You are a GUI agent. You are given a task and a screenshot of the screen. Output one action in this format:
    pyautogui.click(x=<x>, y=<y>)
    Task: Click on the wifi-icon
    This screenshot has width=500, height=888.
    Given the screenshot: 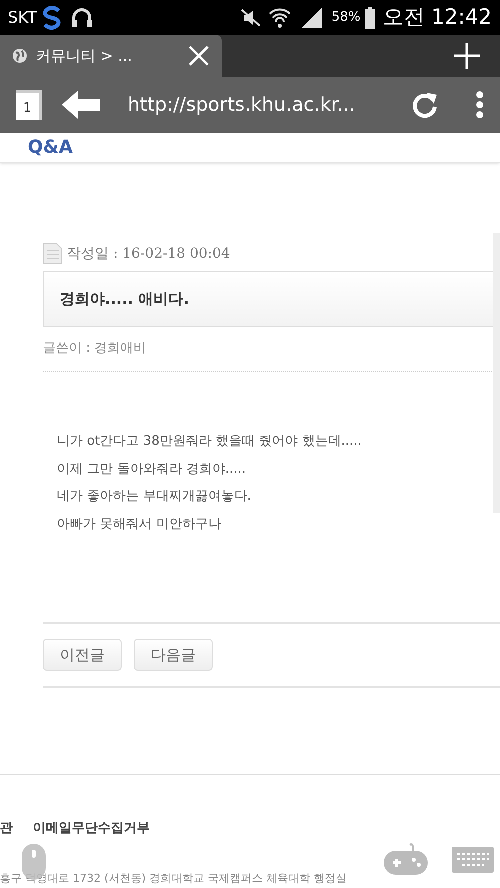 What is the action you would take?
    pyautogui.click(x=280, y=17)
    